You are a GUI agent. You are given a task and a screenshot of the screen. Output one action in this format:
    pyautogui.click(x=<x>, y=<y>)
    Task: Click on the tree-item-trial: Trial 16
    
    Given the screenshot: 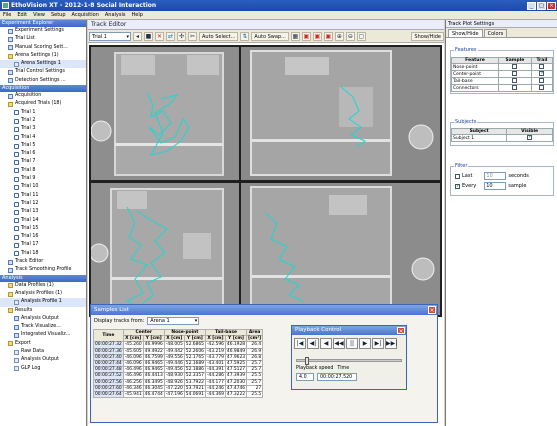 What is the action you would take?
    pyautogui.click(x=43, y=237)
    